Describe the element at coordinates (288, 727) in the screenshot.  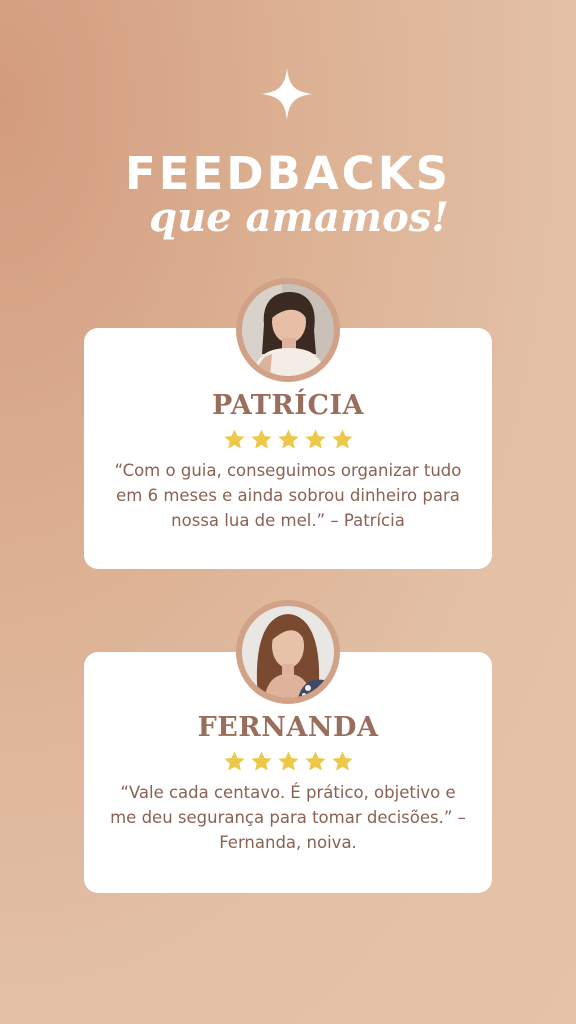
I see `testimonial-name: FERNANDA` at that location.